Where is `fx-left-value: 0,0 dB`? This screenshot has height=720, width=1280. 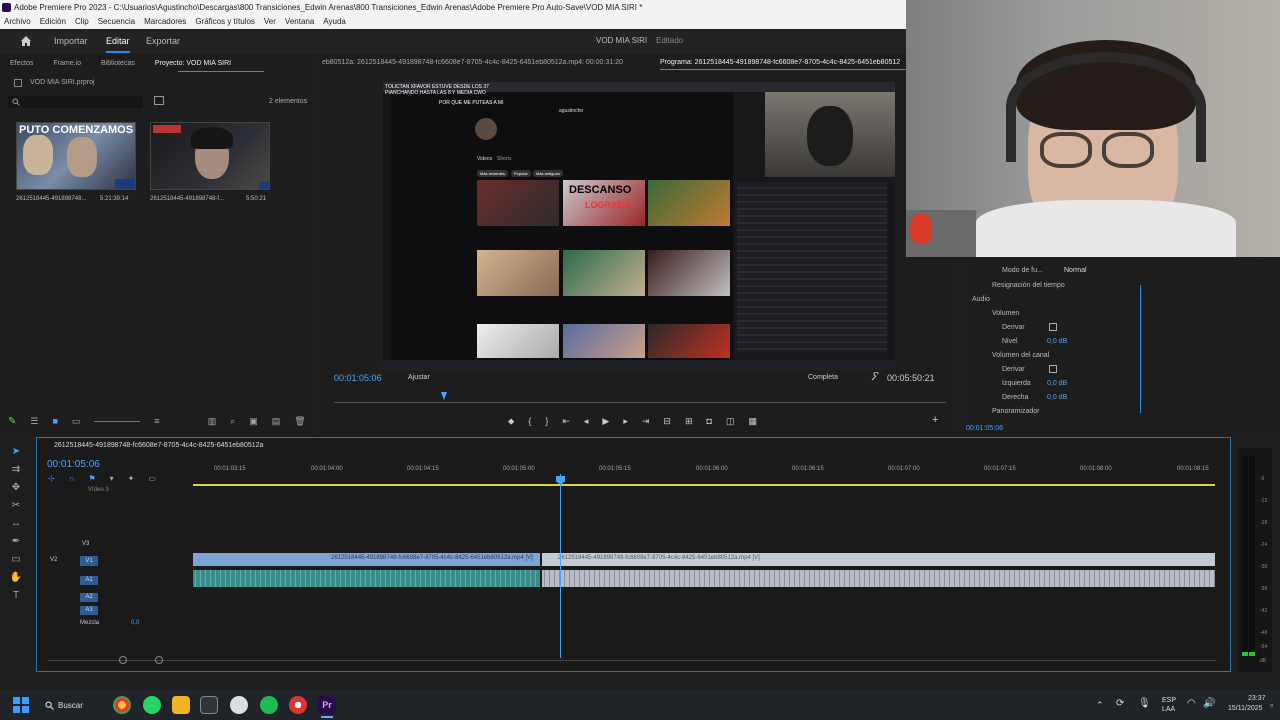 fx-left-value: 0,0 dB is located at coordinates (1057, 383).